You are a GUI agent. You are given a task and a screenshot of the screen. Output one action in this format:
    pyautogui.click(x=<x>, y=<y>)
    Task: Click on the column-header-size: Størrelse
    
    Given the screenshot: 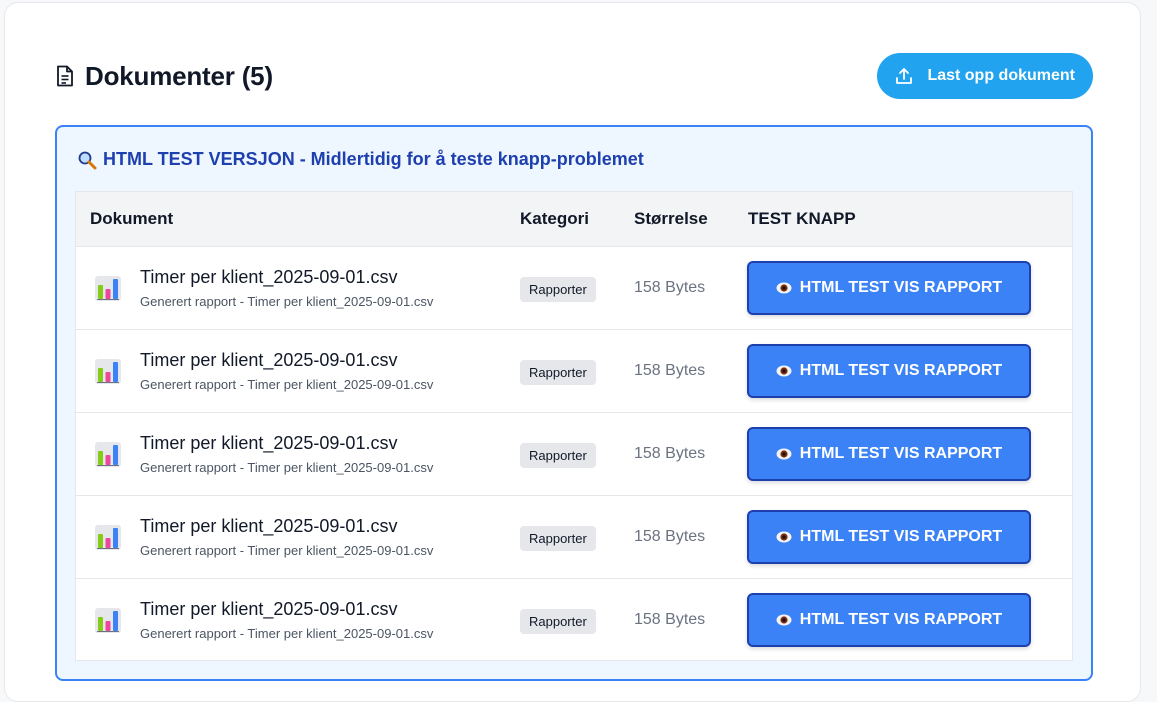 What is the action you would take?
    pyautogui.click(x=671, y=218)
    